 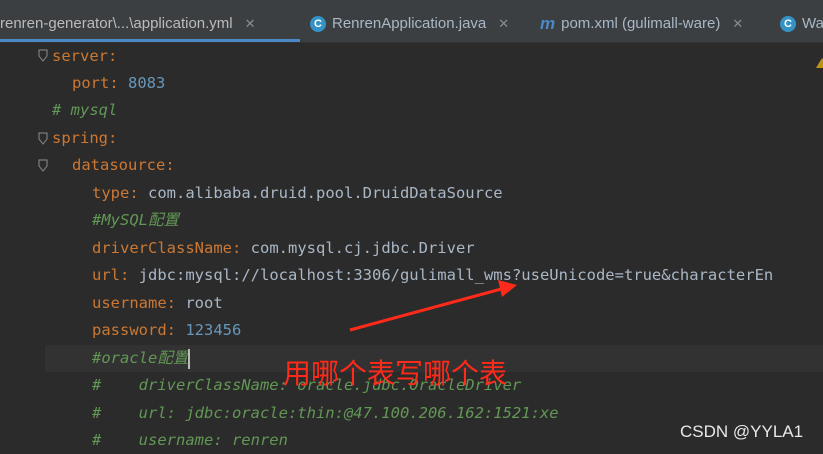 What do you see at coordinates (742, 431) in the screenshot?
I see `watermark: CSDN @YYLA1` at bounding box center [742, 431].